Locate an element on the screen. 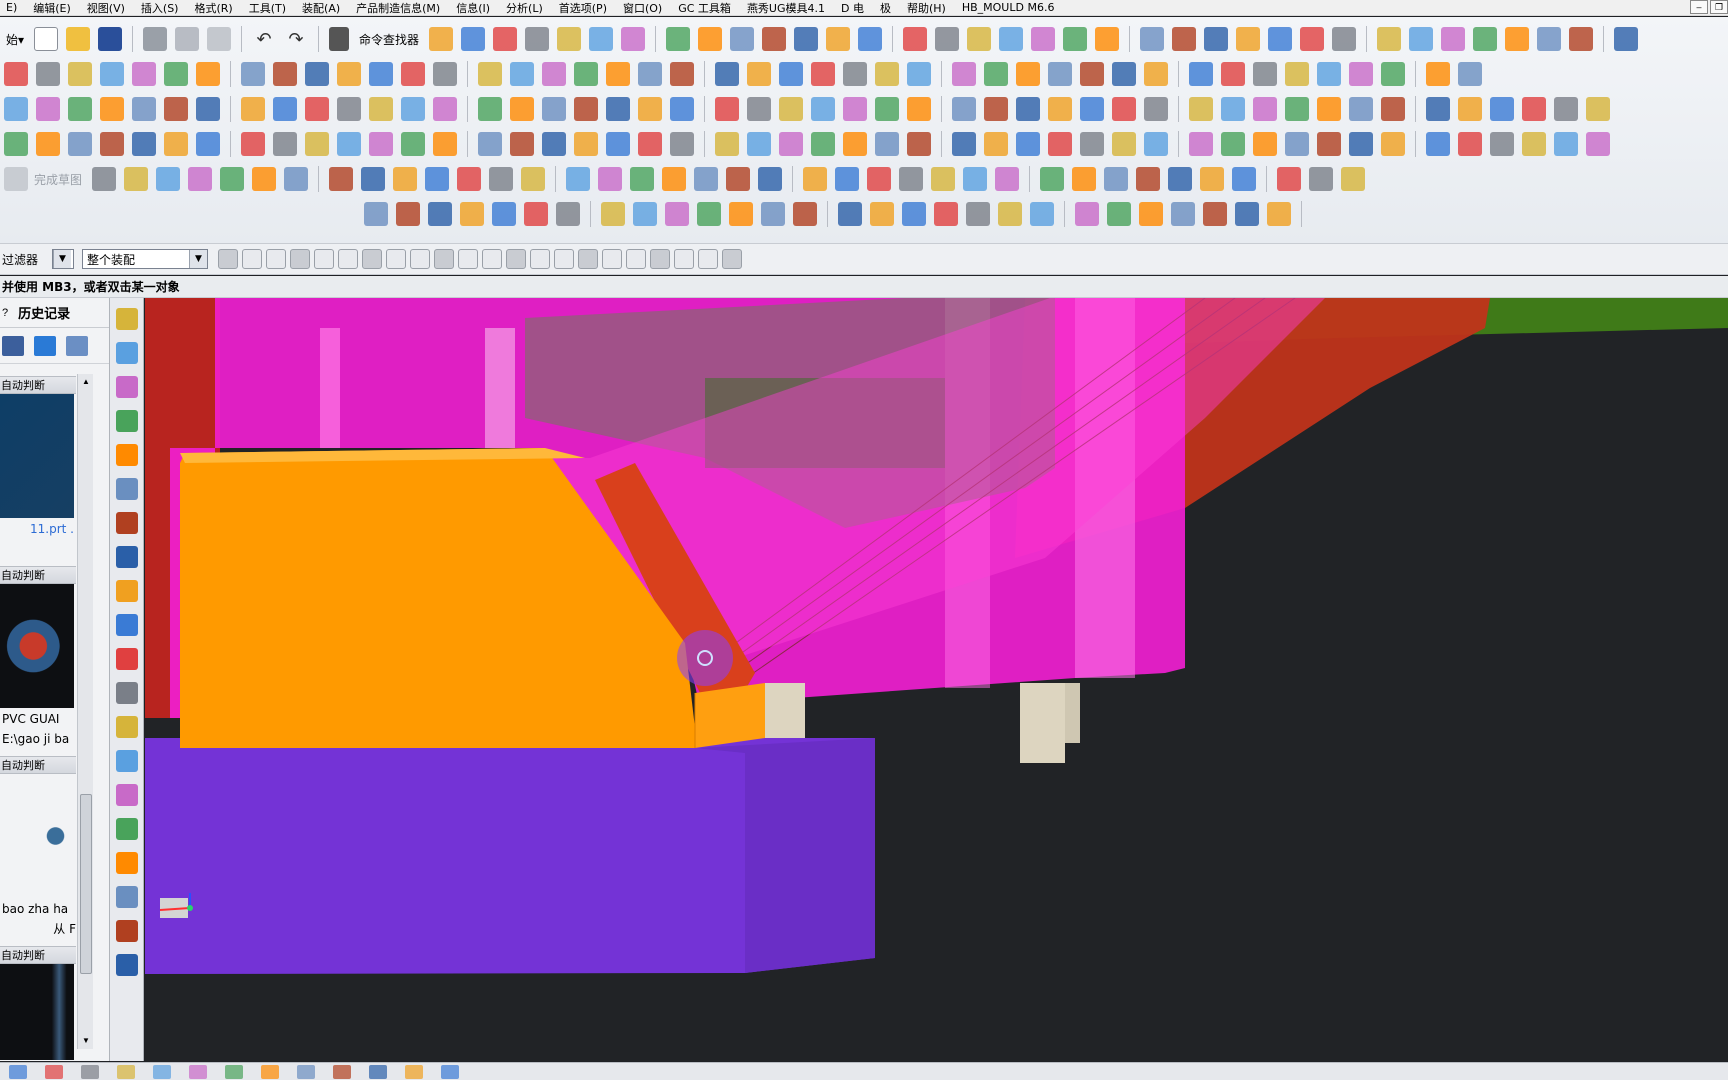  menu-preferences: 首选项(P) is located at coordinates (585, 7).